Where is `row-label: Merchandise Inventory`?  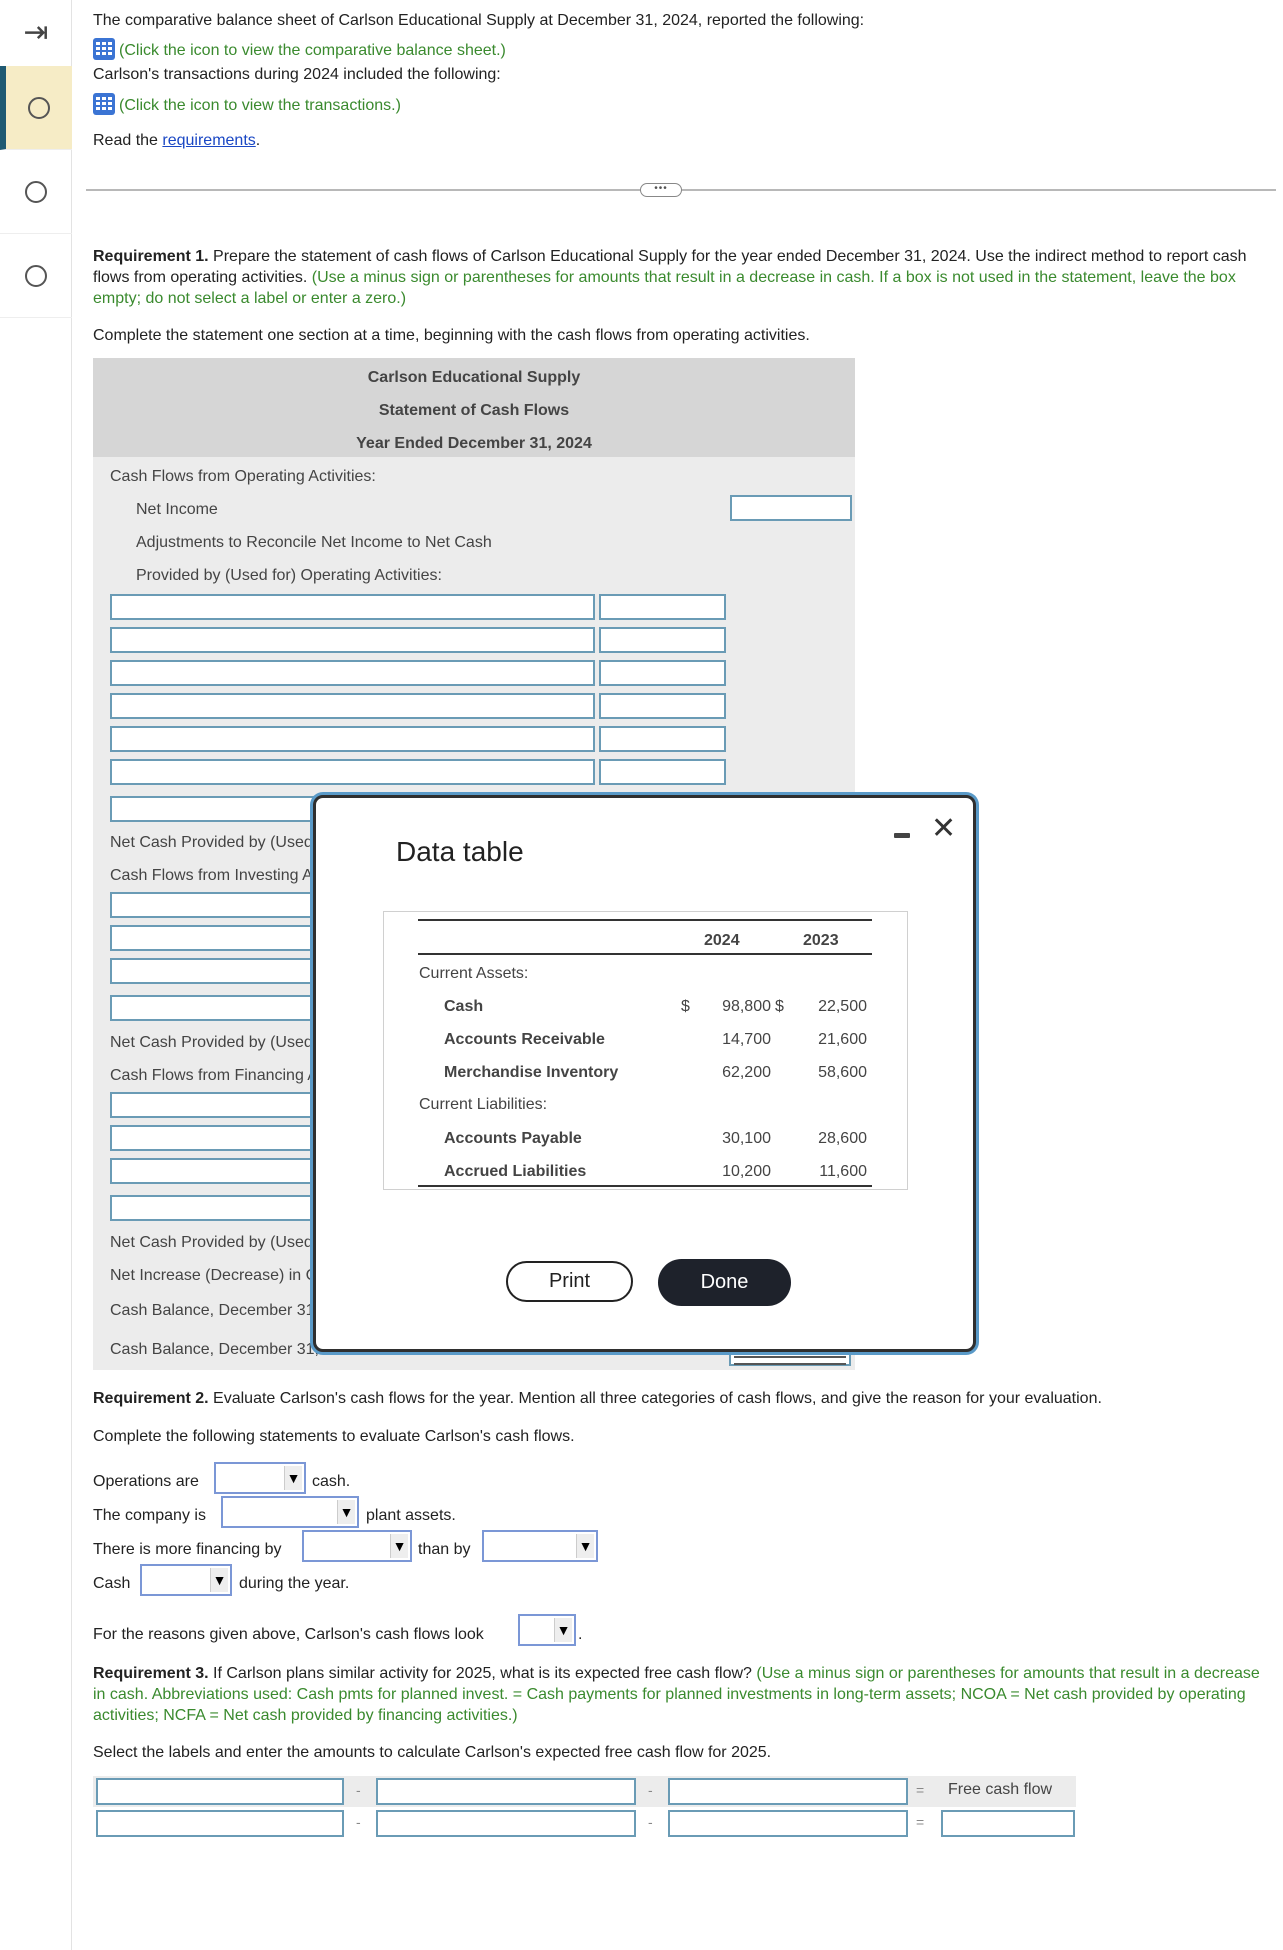 row-label: Merchandise Inventory is located at coordinates (531, 1072).